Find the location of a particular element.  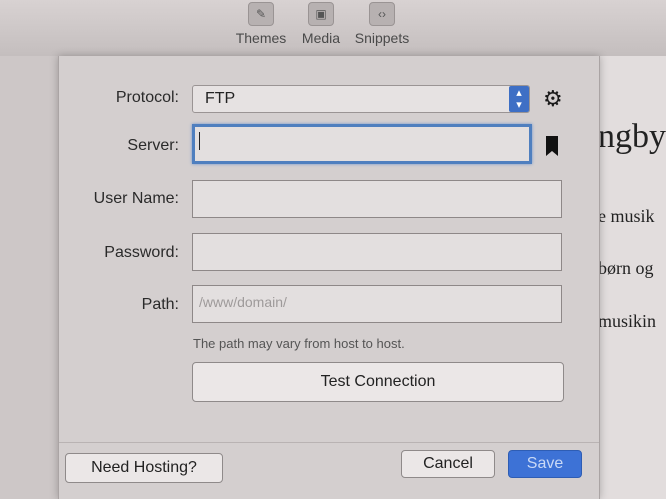

server-label: Server: is located at coordinates (153, 145).